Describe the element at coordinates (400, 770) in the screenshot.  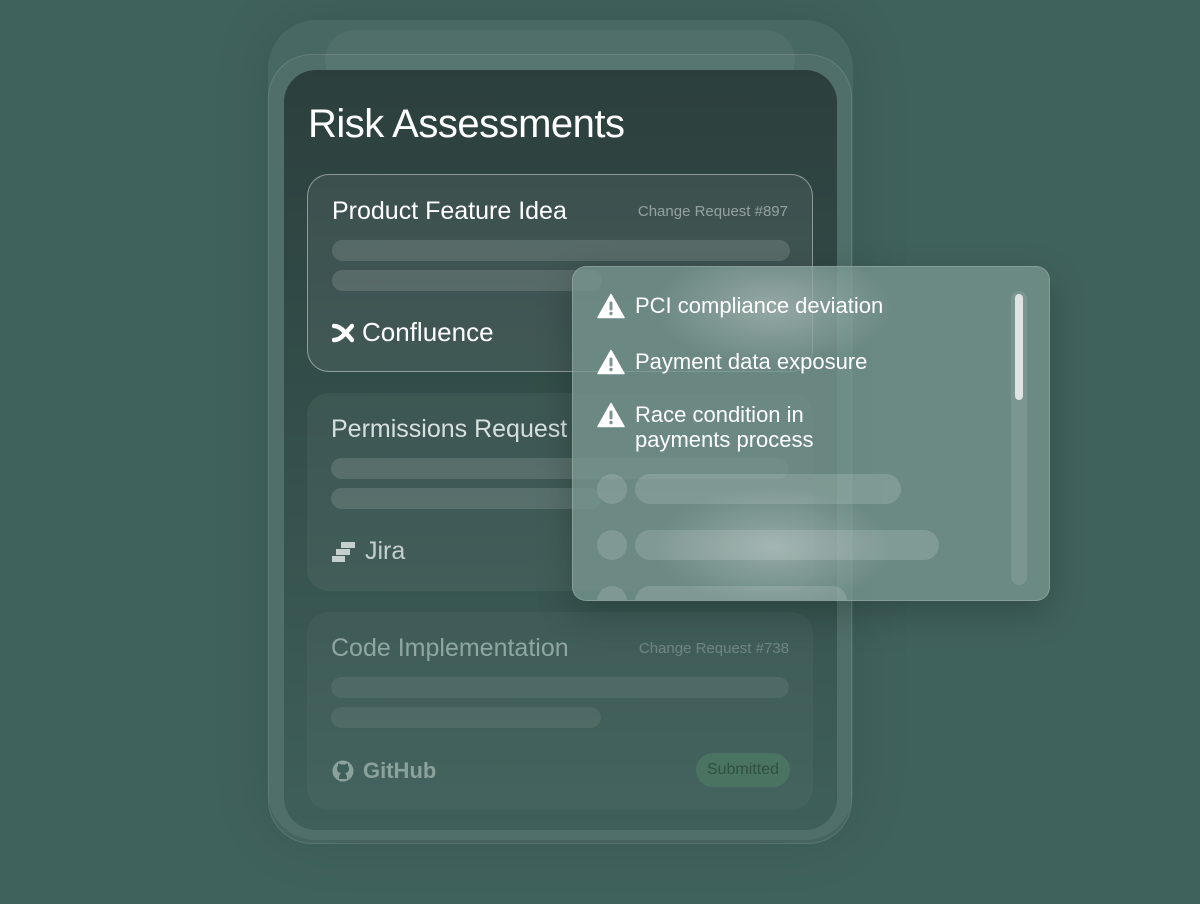
I see `source-label: GitHub` at that location.